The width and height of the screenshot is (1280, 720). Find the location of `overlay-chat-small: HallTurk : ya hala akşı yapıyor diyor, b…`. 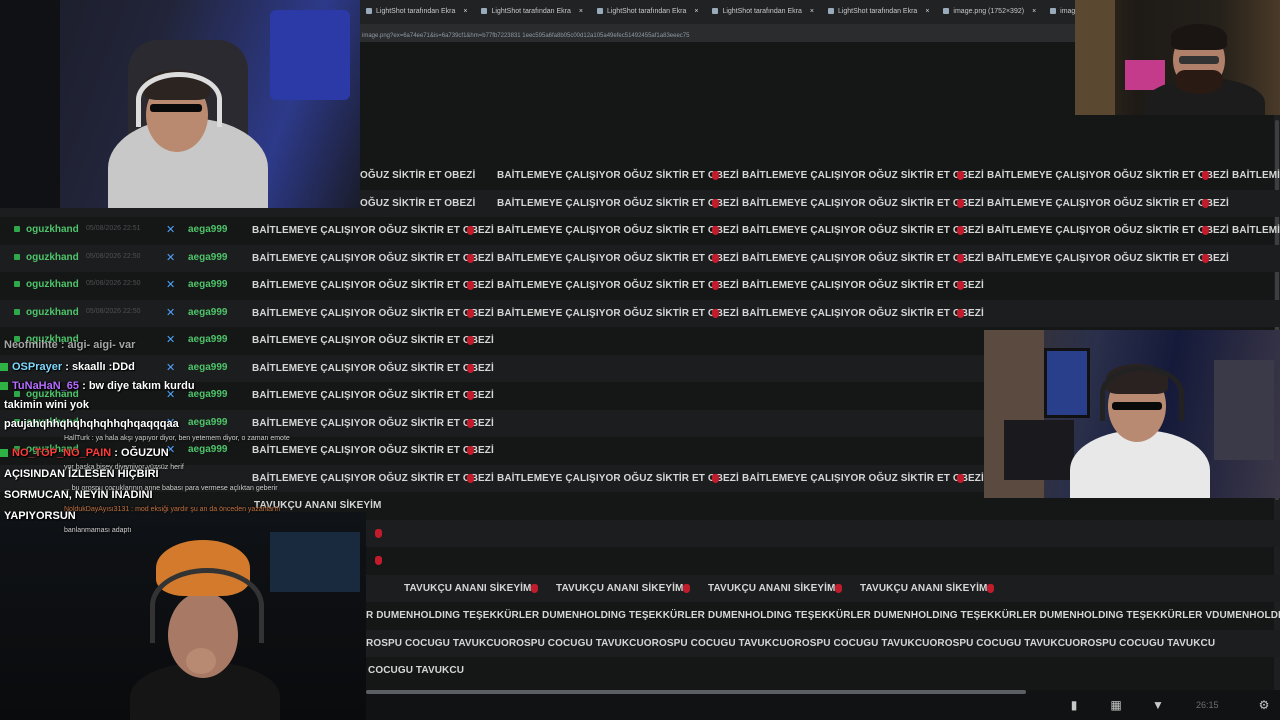

overlay-chat-small: HallTurk : ya hala akşı yapıyor diyor, b… is located at coordinates (177, 438).